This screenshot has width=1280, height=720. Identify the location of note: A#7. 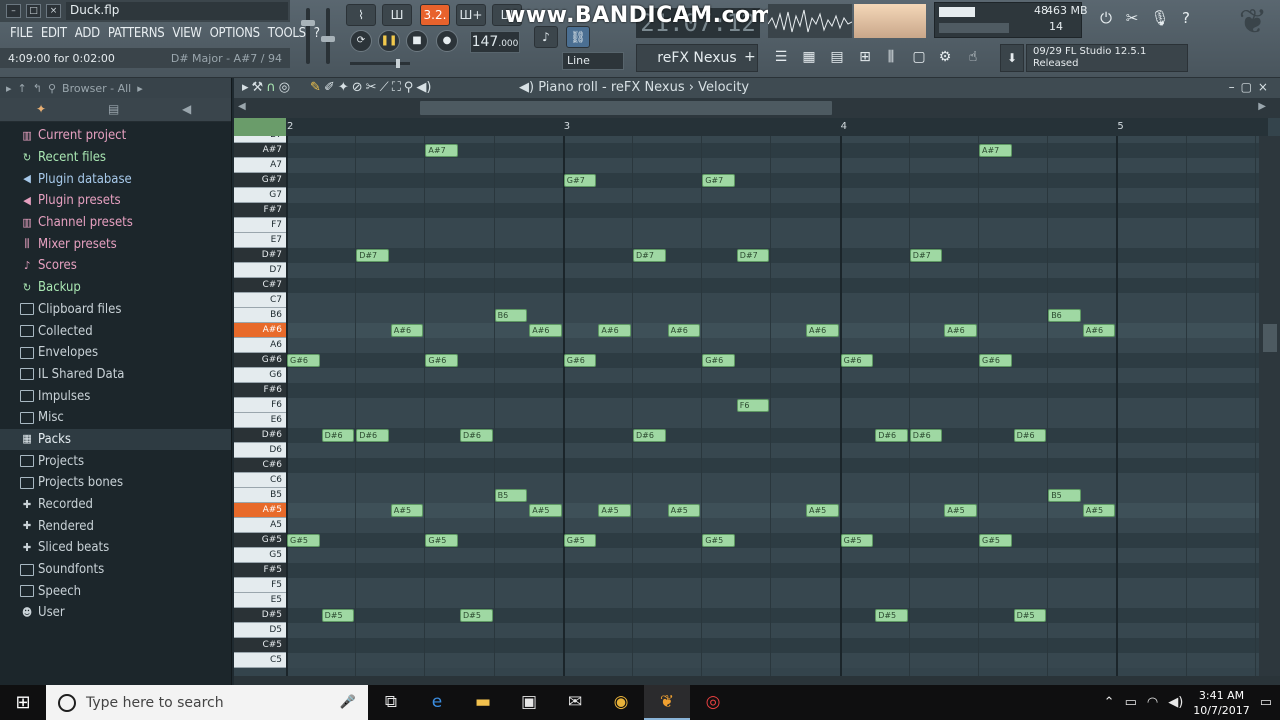
(995, 150).